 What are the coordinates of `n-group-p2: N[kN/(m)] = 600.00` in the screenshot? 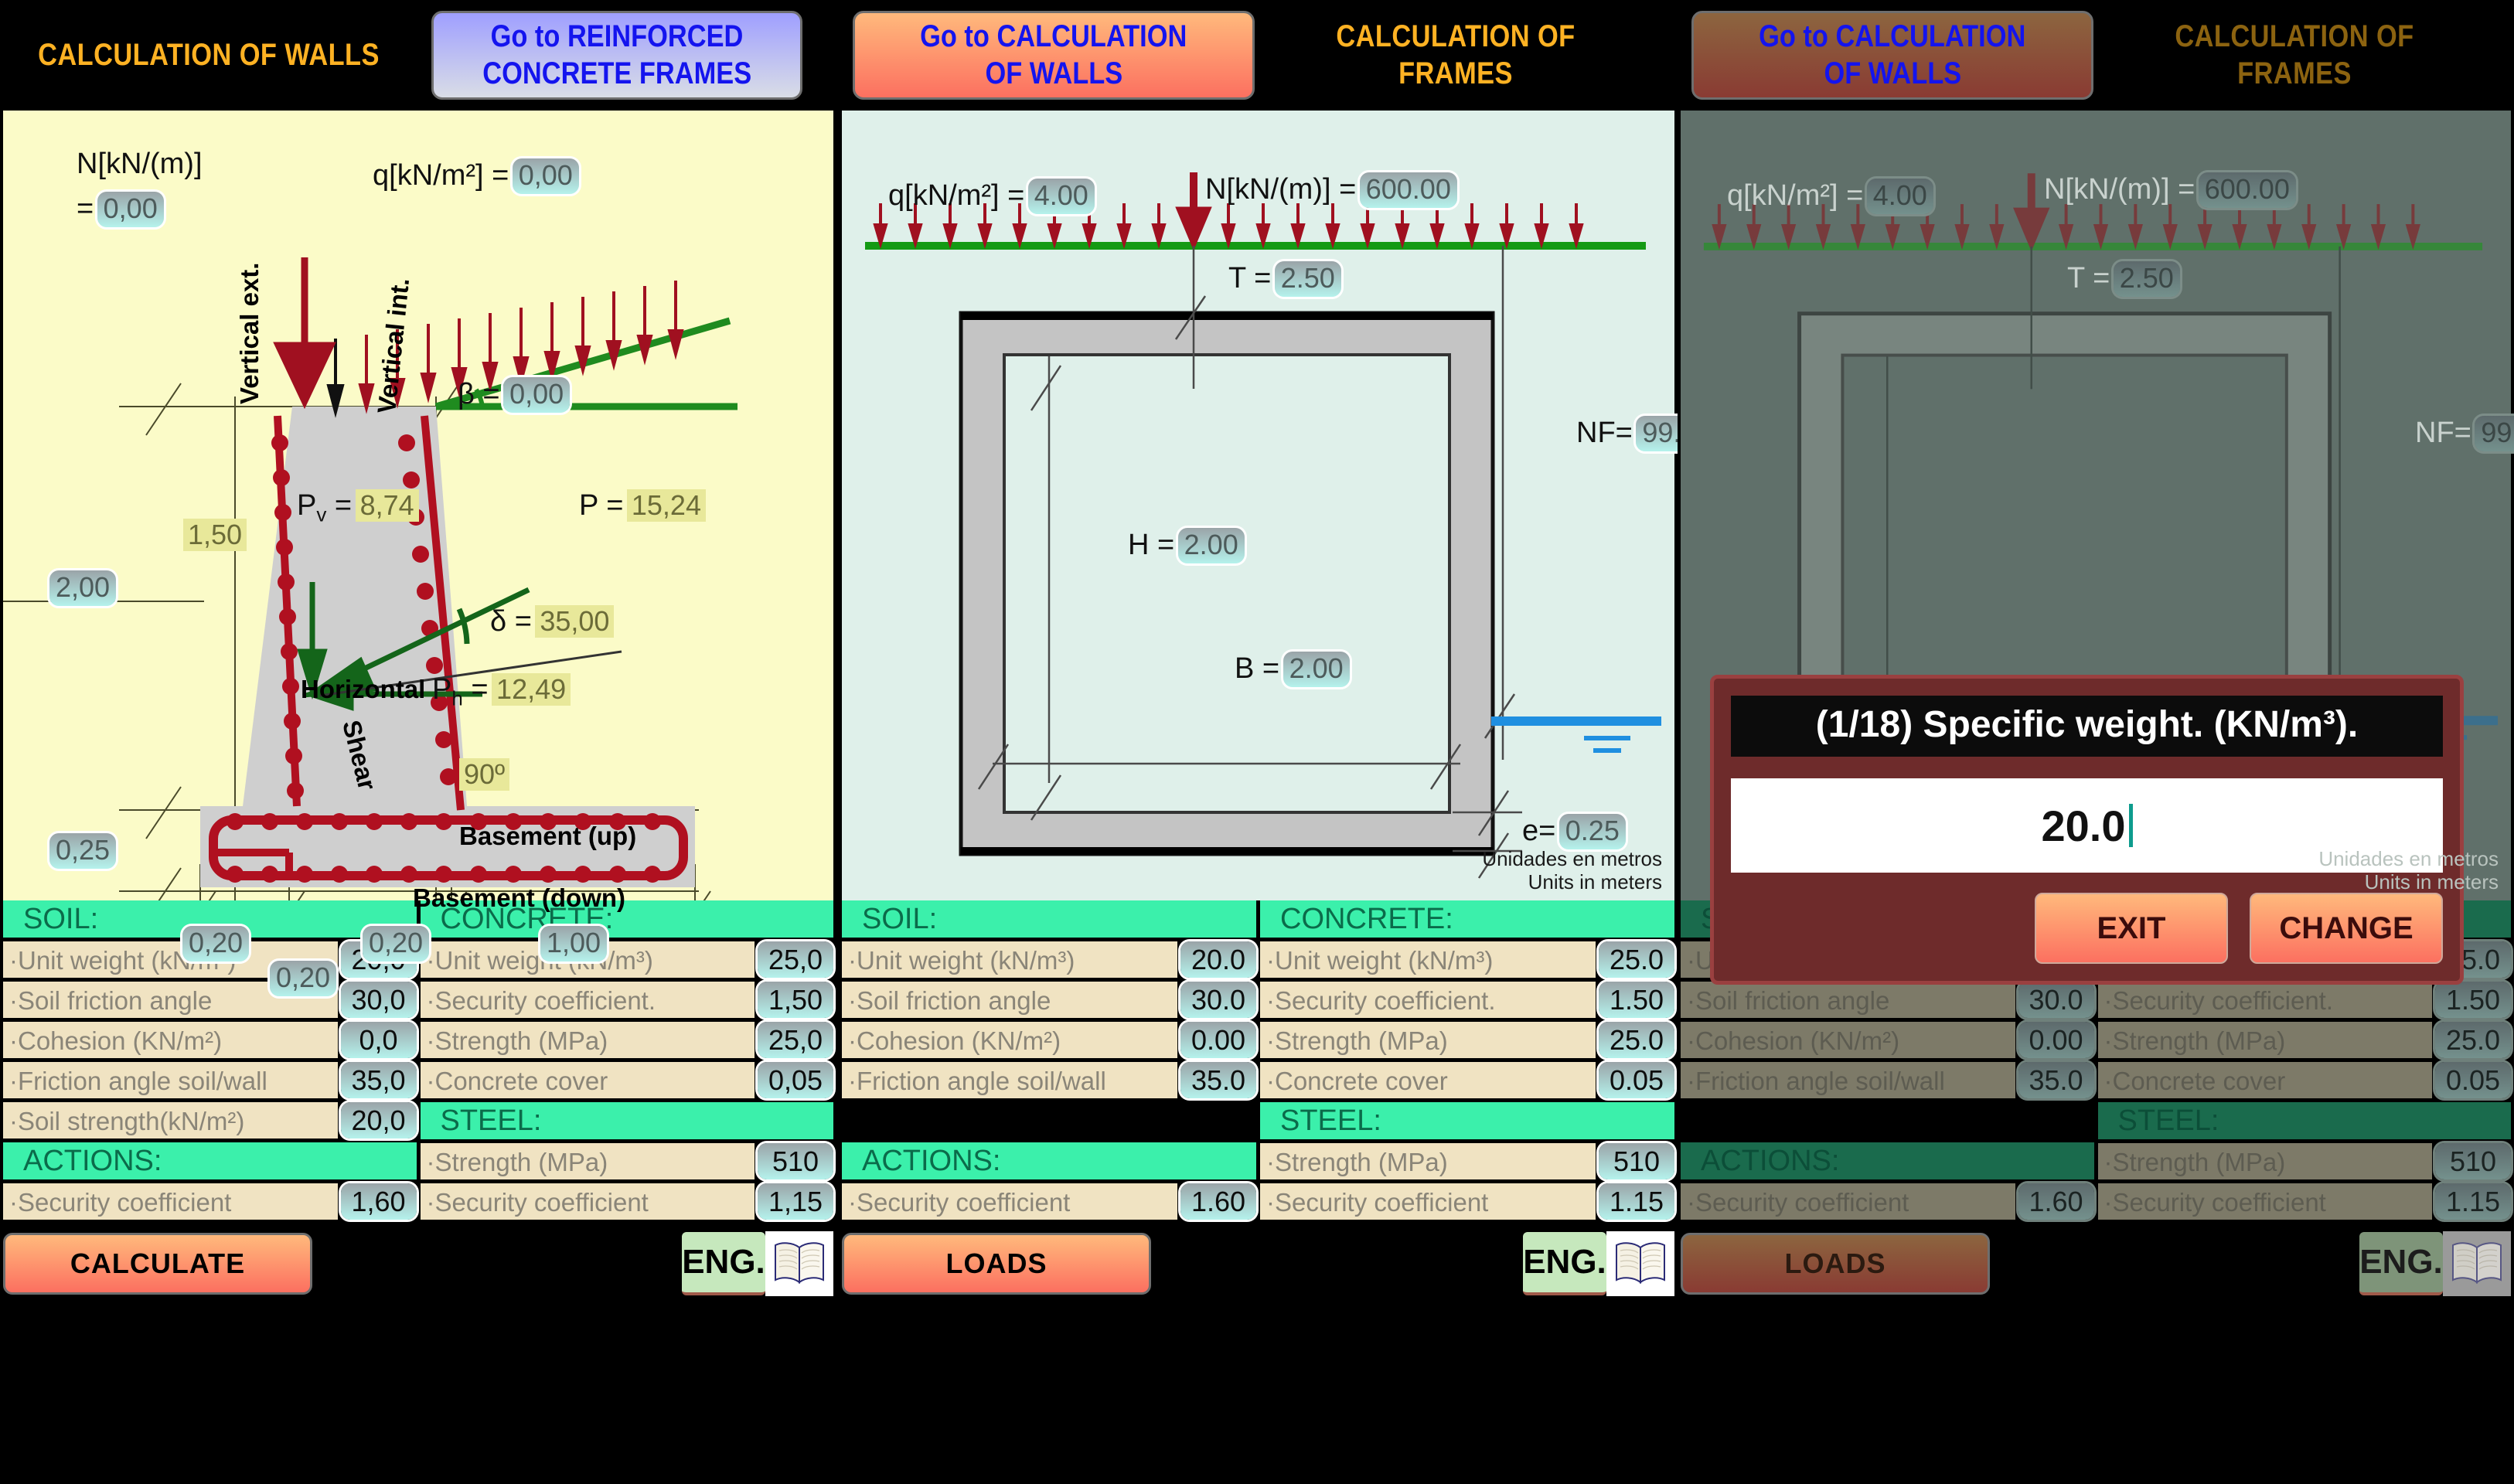 It's located at (1331, 190).